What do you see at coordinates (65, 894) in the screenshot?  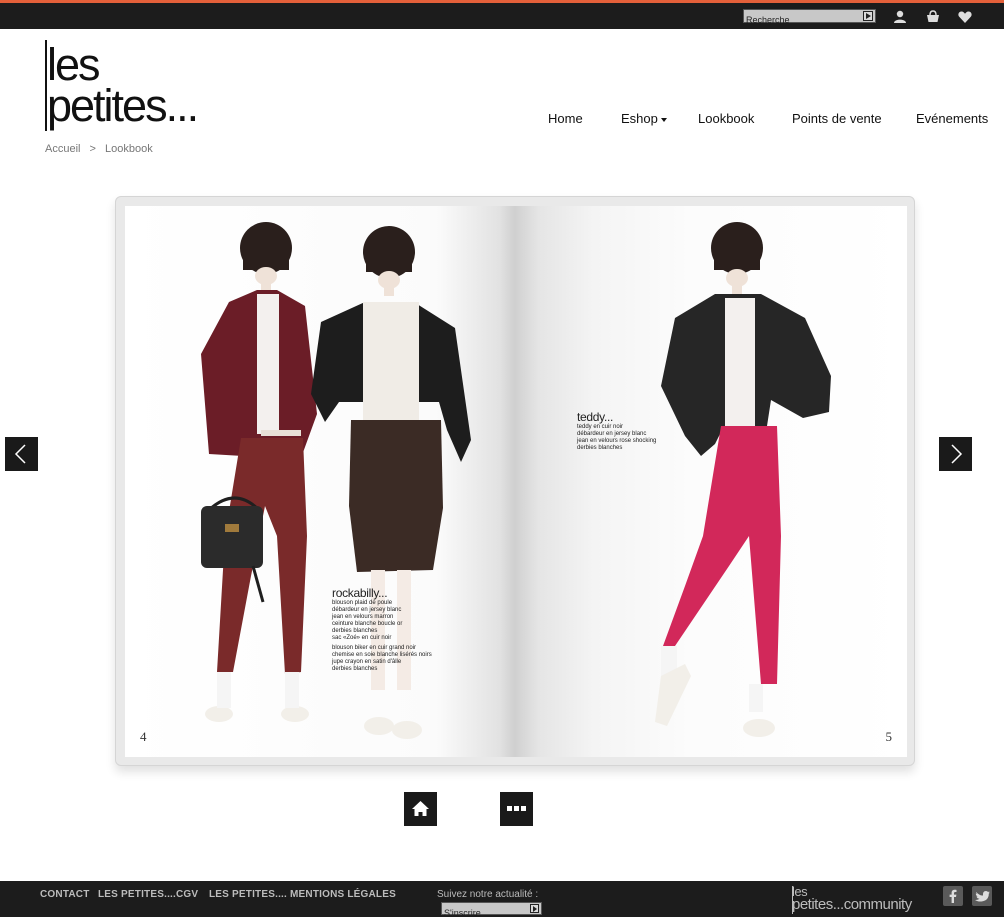 I see `footer-link-contact: CONTACT` at bounding box center [65, 894].